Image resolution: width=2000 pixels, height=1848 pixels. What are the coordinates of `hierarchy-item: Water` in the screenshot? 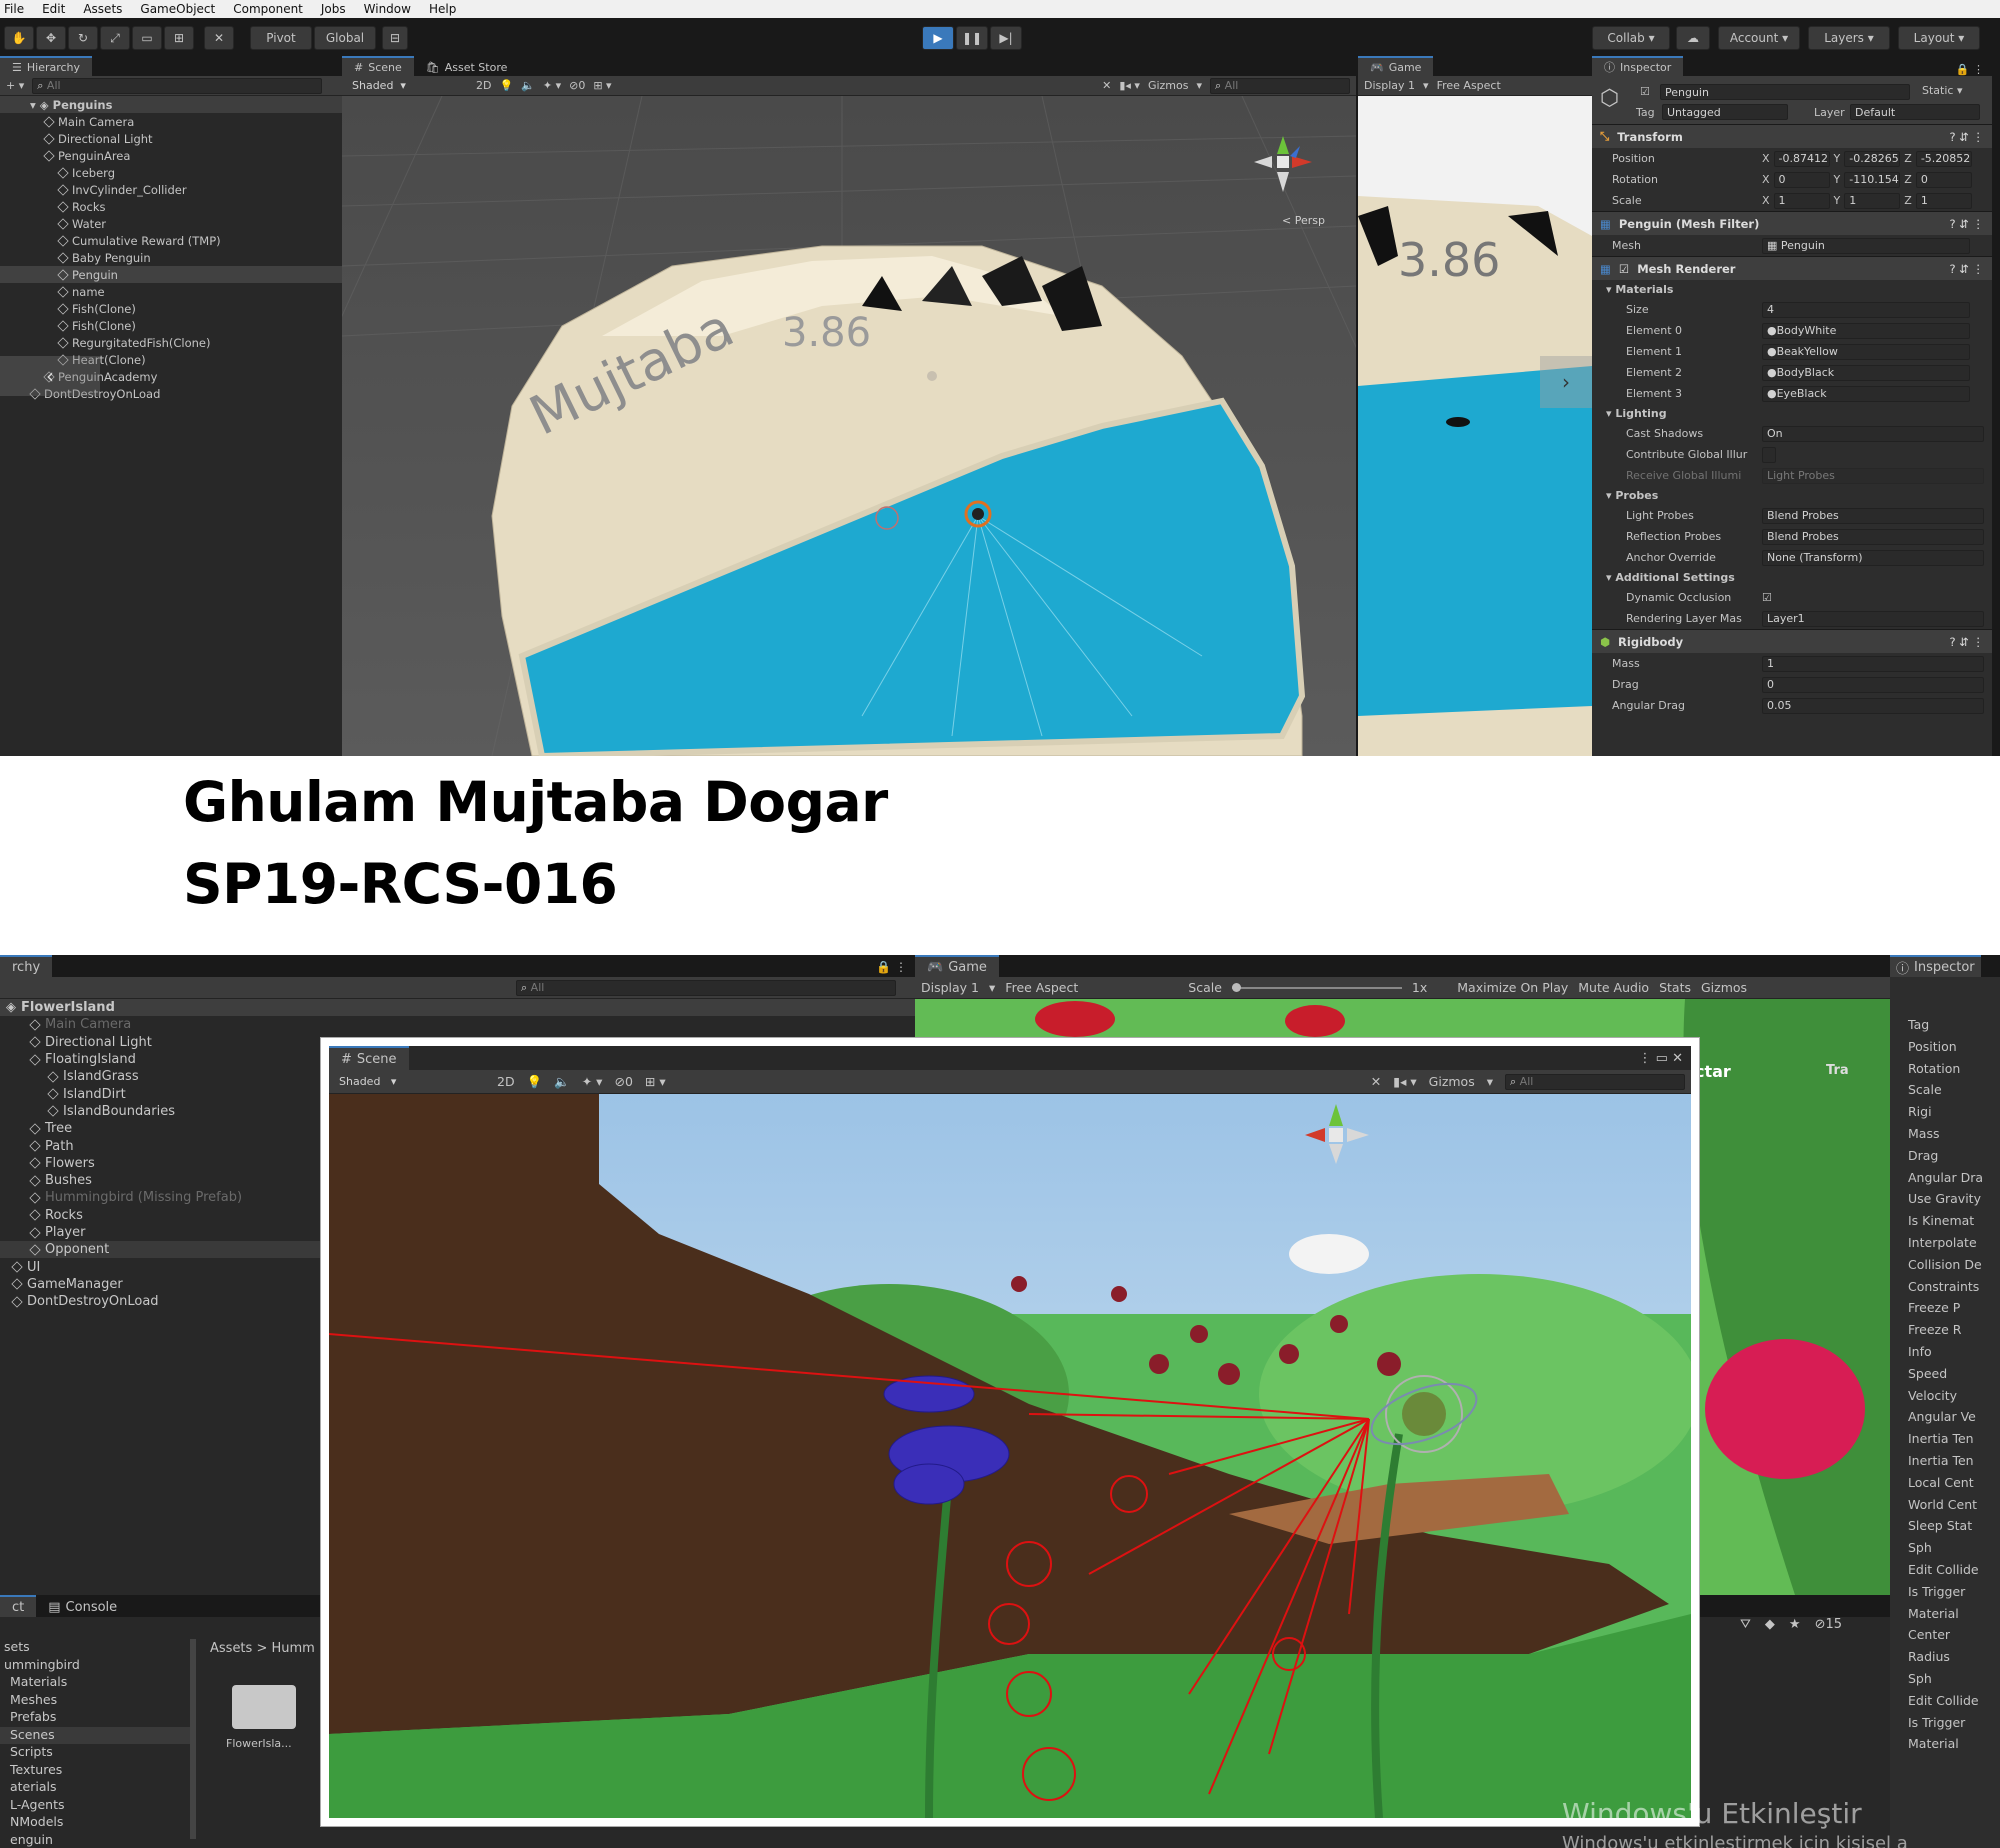 It's located at (171, 223).